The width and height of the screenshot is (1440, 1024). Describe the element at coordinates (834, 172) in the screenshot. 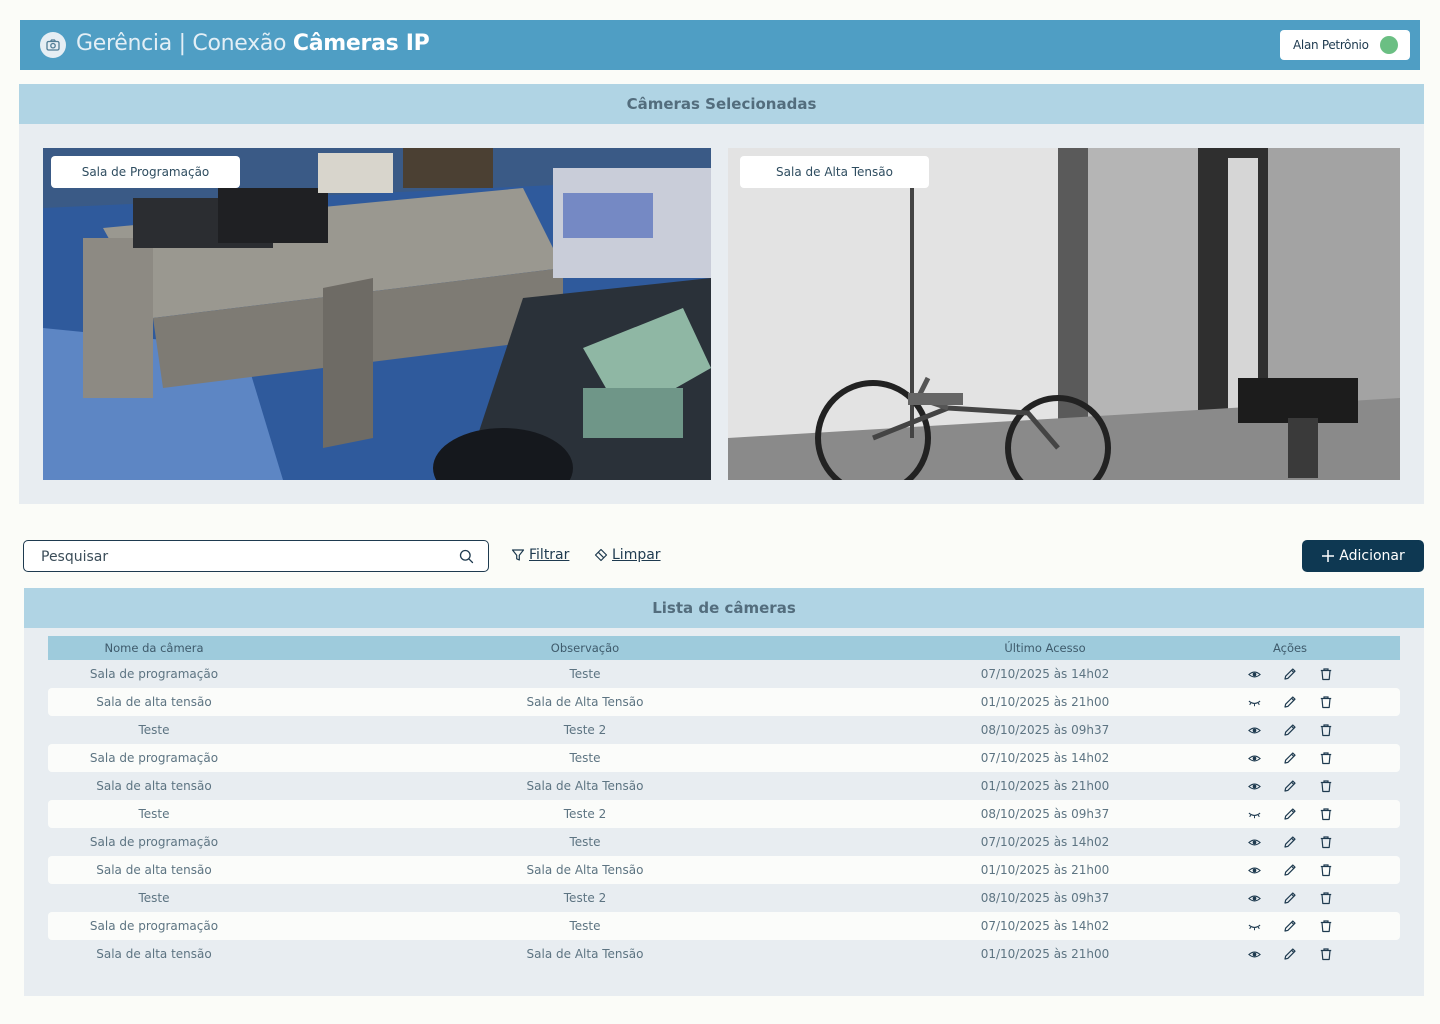

I see `camera-label: Sala de Alta Tensão` at that location.